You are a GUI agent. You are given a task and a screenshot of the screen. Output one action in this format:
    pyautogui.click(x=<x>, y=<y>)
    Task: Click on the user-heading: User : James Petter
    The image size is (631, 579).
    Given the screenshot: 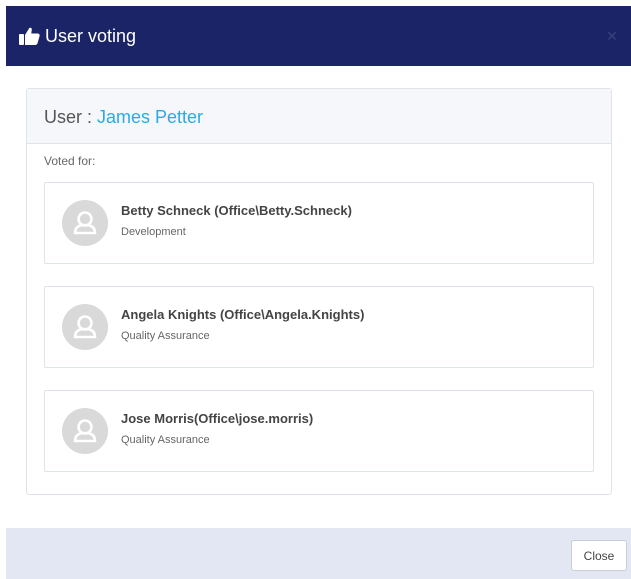 What is the action you would take?
    pyautogui.click(x=123, y=117)
    